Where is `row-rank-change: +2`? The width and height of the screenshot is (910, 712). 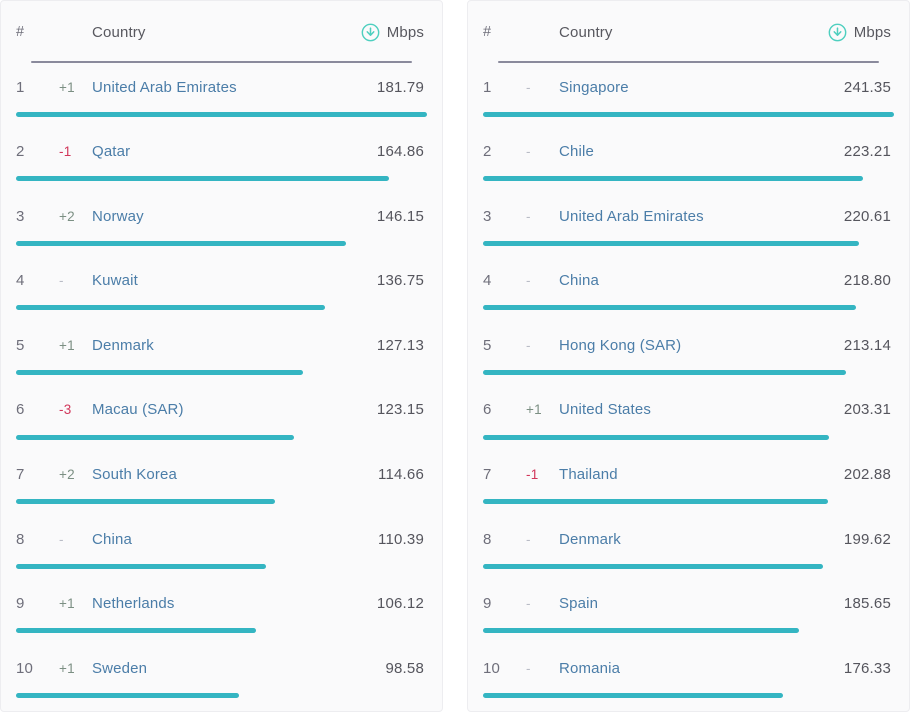
row-rank-change: +2 is located at coordinates (67, 475).